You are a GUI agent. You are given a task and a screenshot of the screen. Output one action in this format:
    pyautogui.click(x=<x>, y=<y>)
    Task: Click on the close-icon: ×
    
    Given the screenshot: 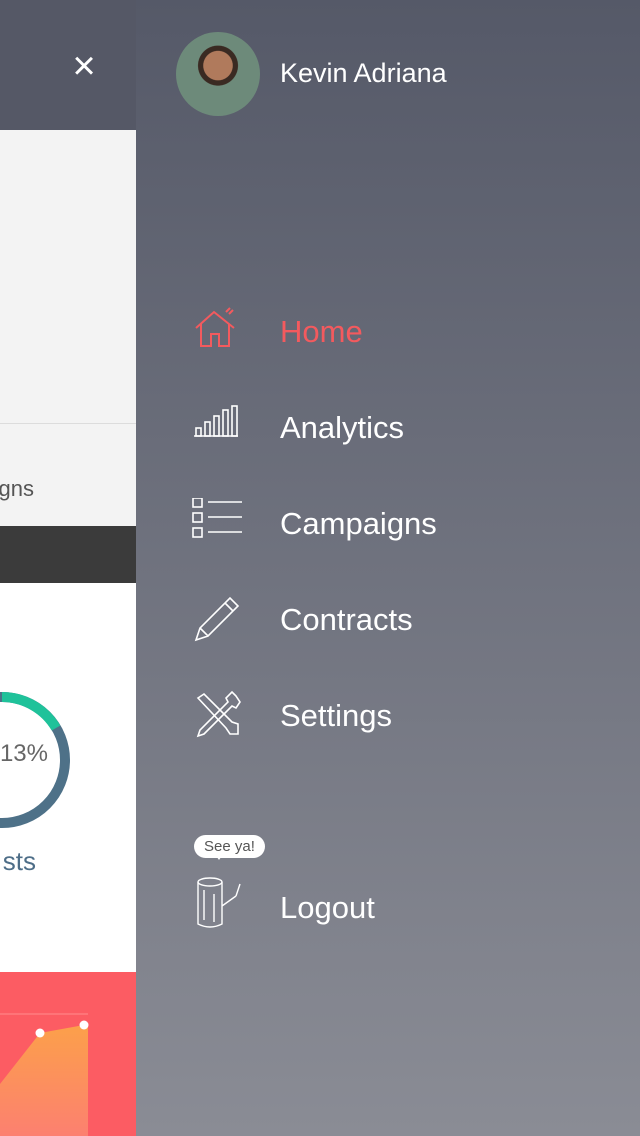 What is the action you would take?
    pyautogui.click(x=84, y=66)
    